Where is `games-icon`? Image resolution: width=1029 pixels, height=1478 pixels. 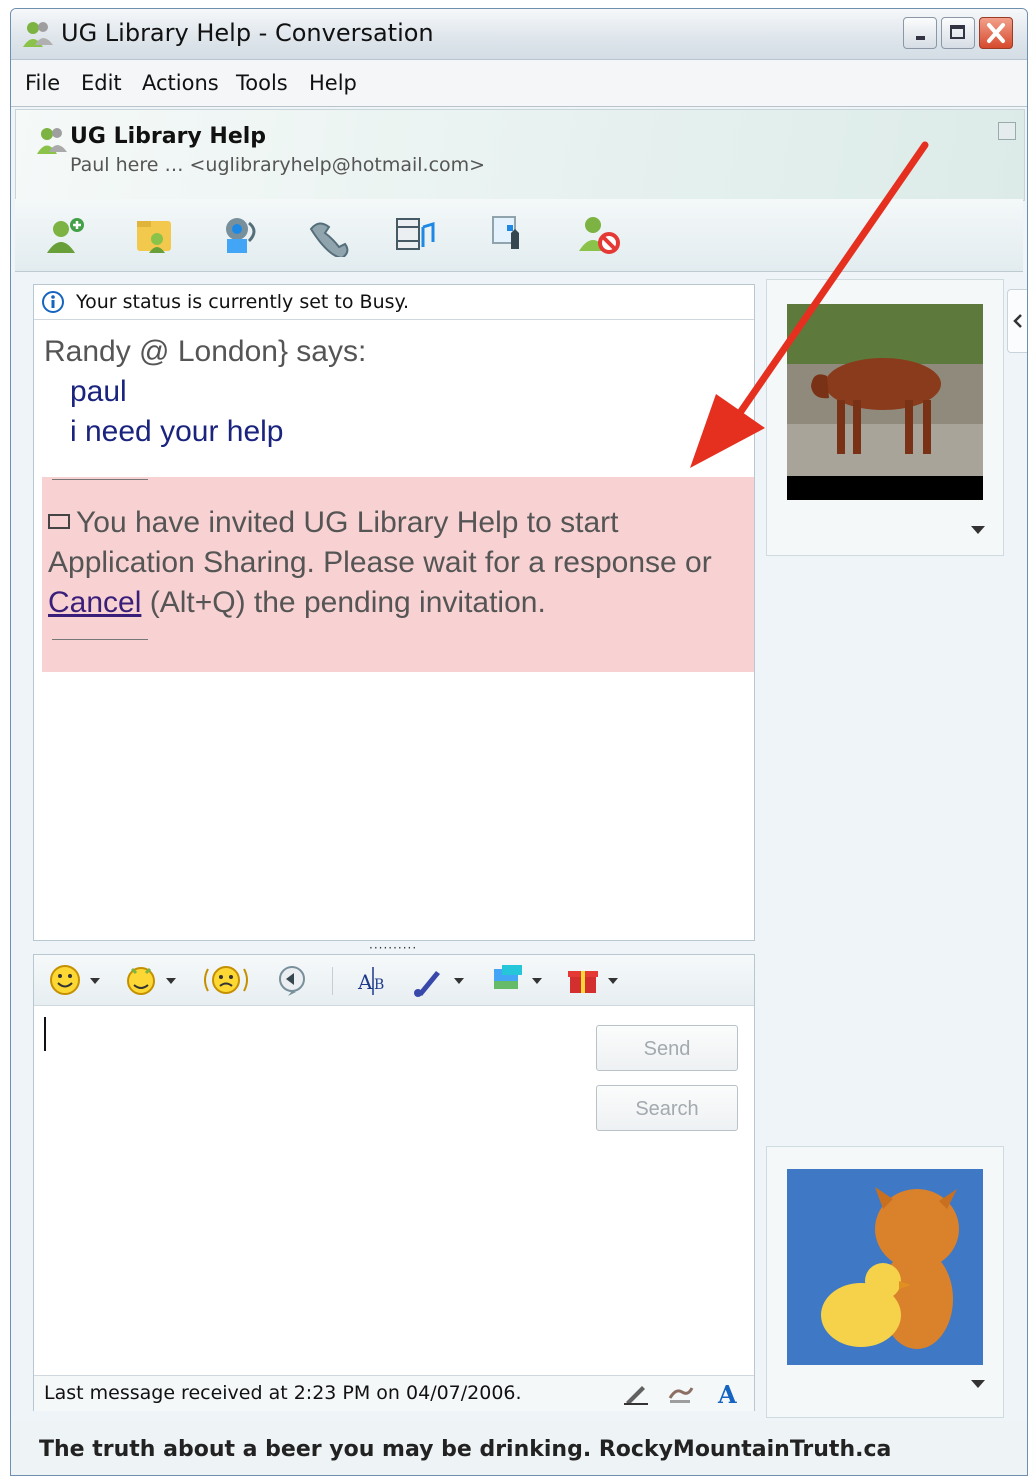
games-icon is located at coordinates (511, 235).